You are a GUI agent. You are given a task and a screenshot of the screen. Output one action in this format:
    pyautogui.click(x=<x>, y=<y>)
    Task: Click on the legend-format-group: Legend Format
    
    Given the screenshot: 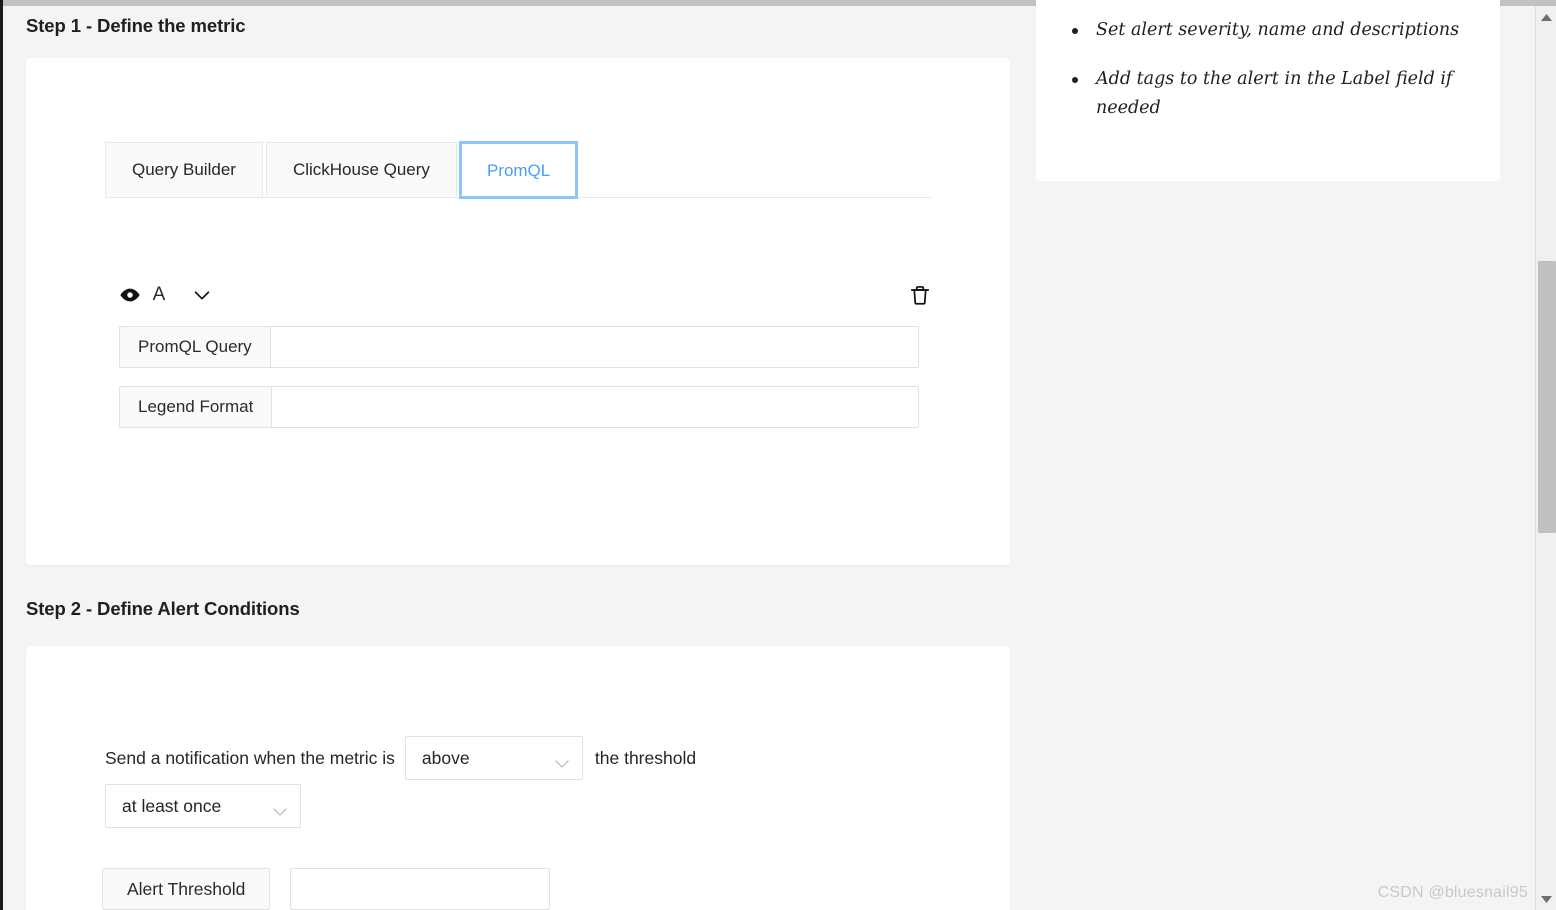 What is the action you would take?
    pyautogui.click(x=519, y=407)
    